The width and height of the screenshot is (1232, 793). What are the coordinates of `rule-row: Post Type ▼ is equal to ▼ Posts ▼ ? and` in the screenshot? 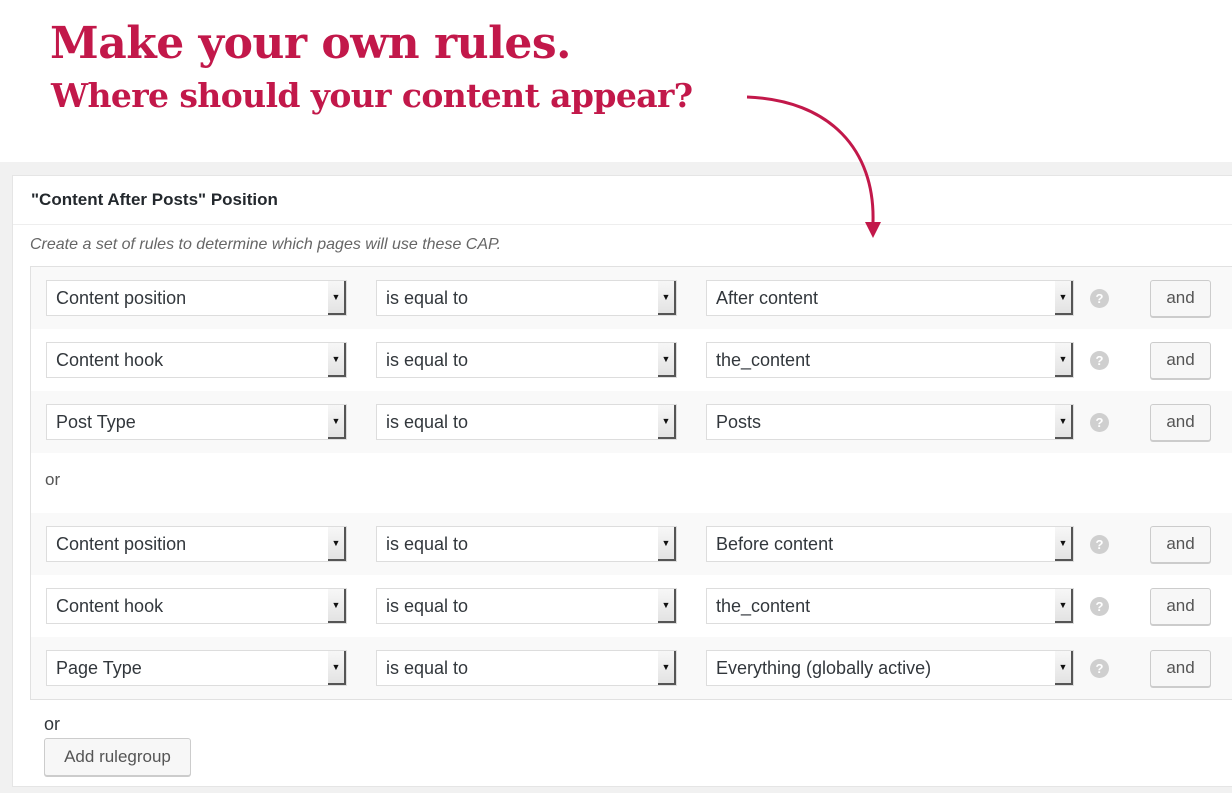 It's located at (631, 422).